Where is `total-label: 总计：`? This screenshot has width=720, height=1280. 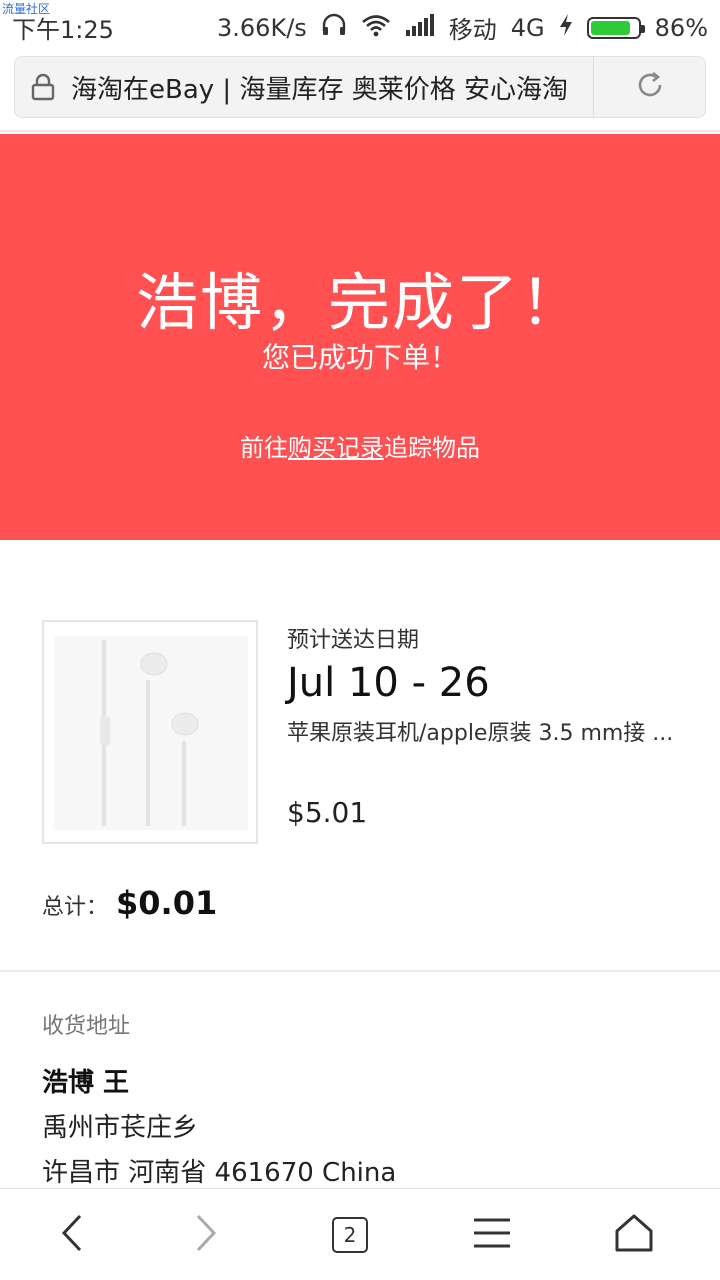
total-label: 总计： is located at coordinates (75, 907).